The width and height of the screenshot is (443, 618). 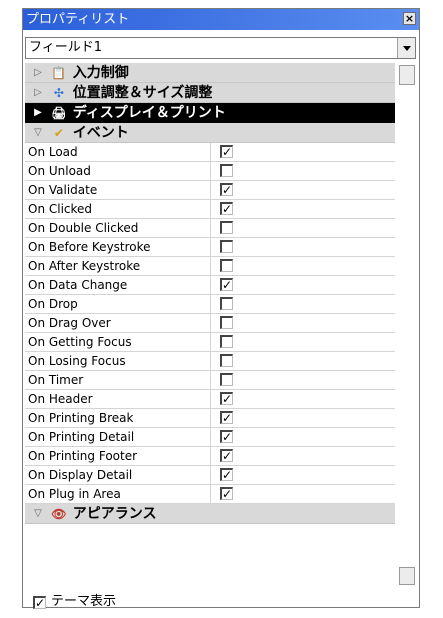 I want to click on event-row: On Header ✓, so click(x=210, y=399).